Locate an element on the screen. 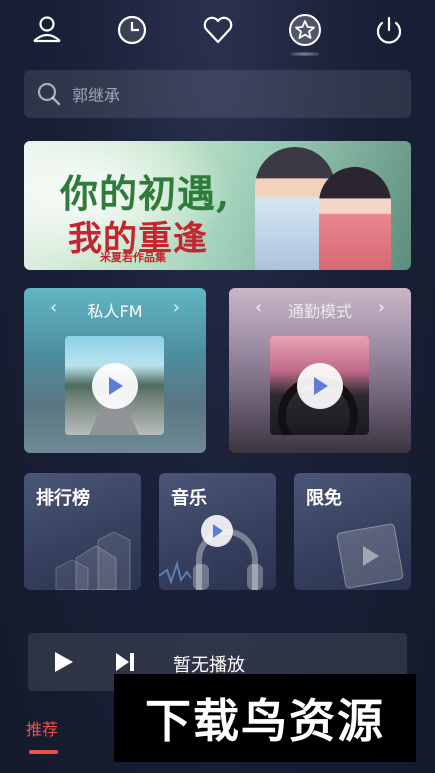 The width and height of the screenshot is (435, 773). music-tile: 音乐 is located at coordinates (217, 531).